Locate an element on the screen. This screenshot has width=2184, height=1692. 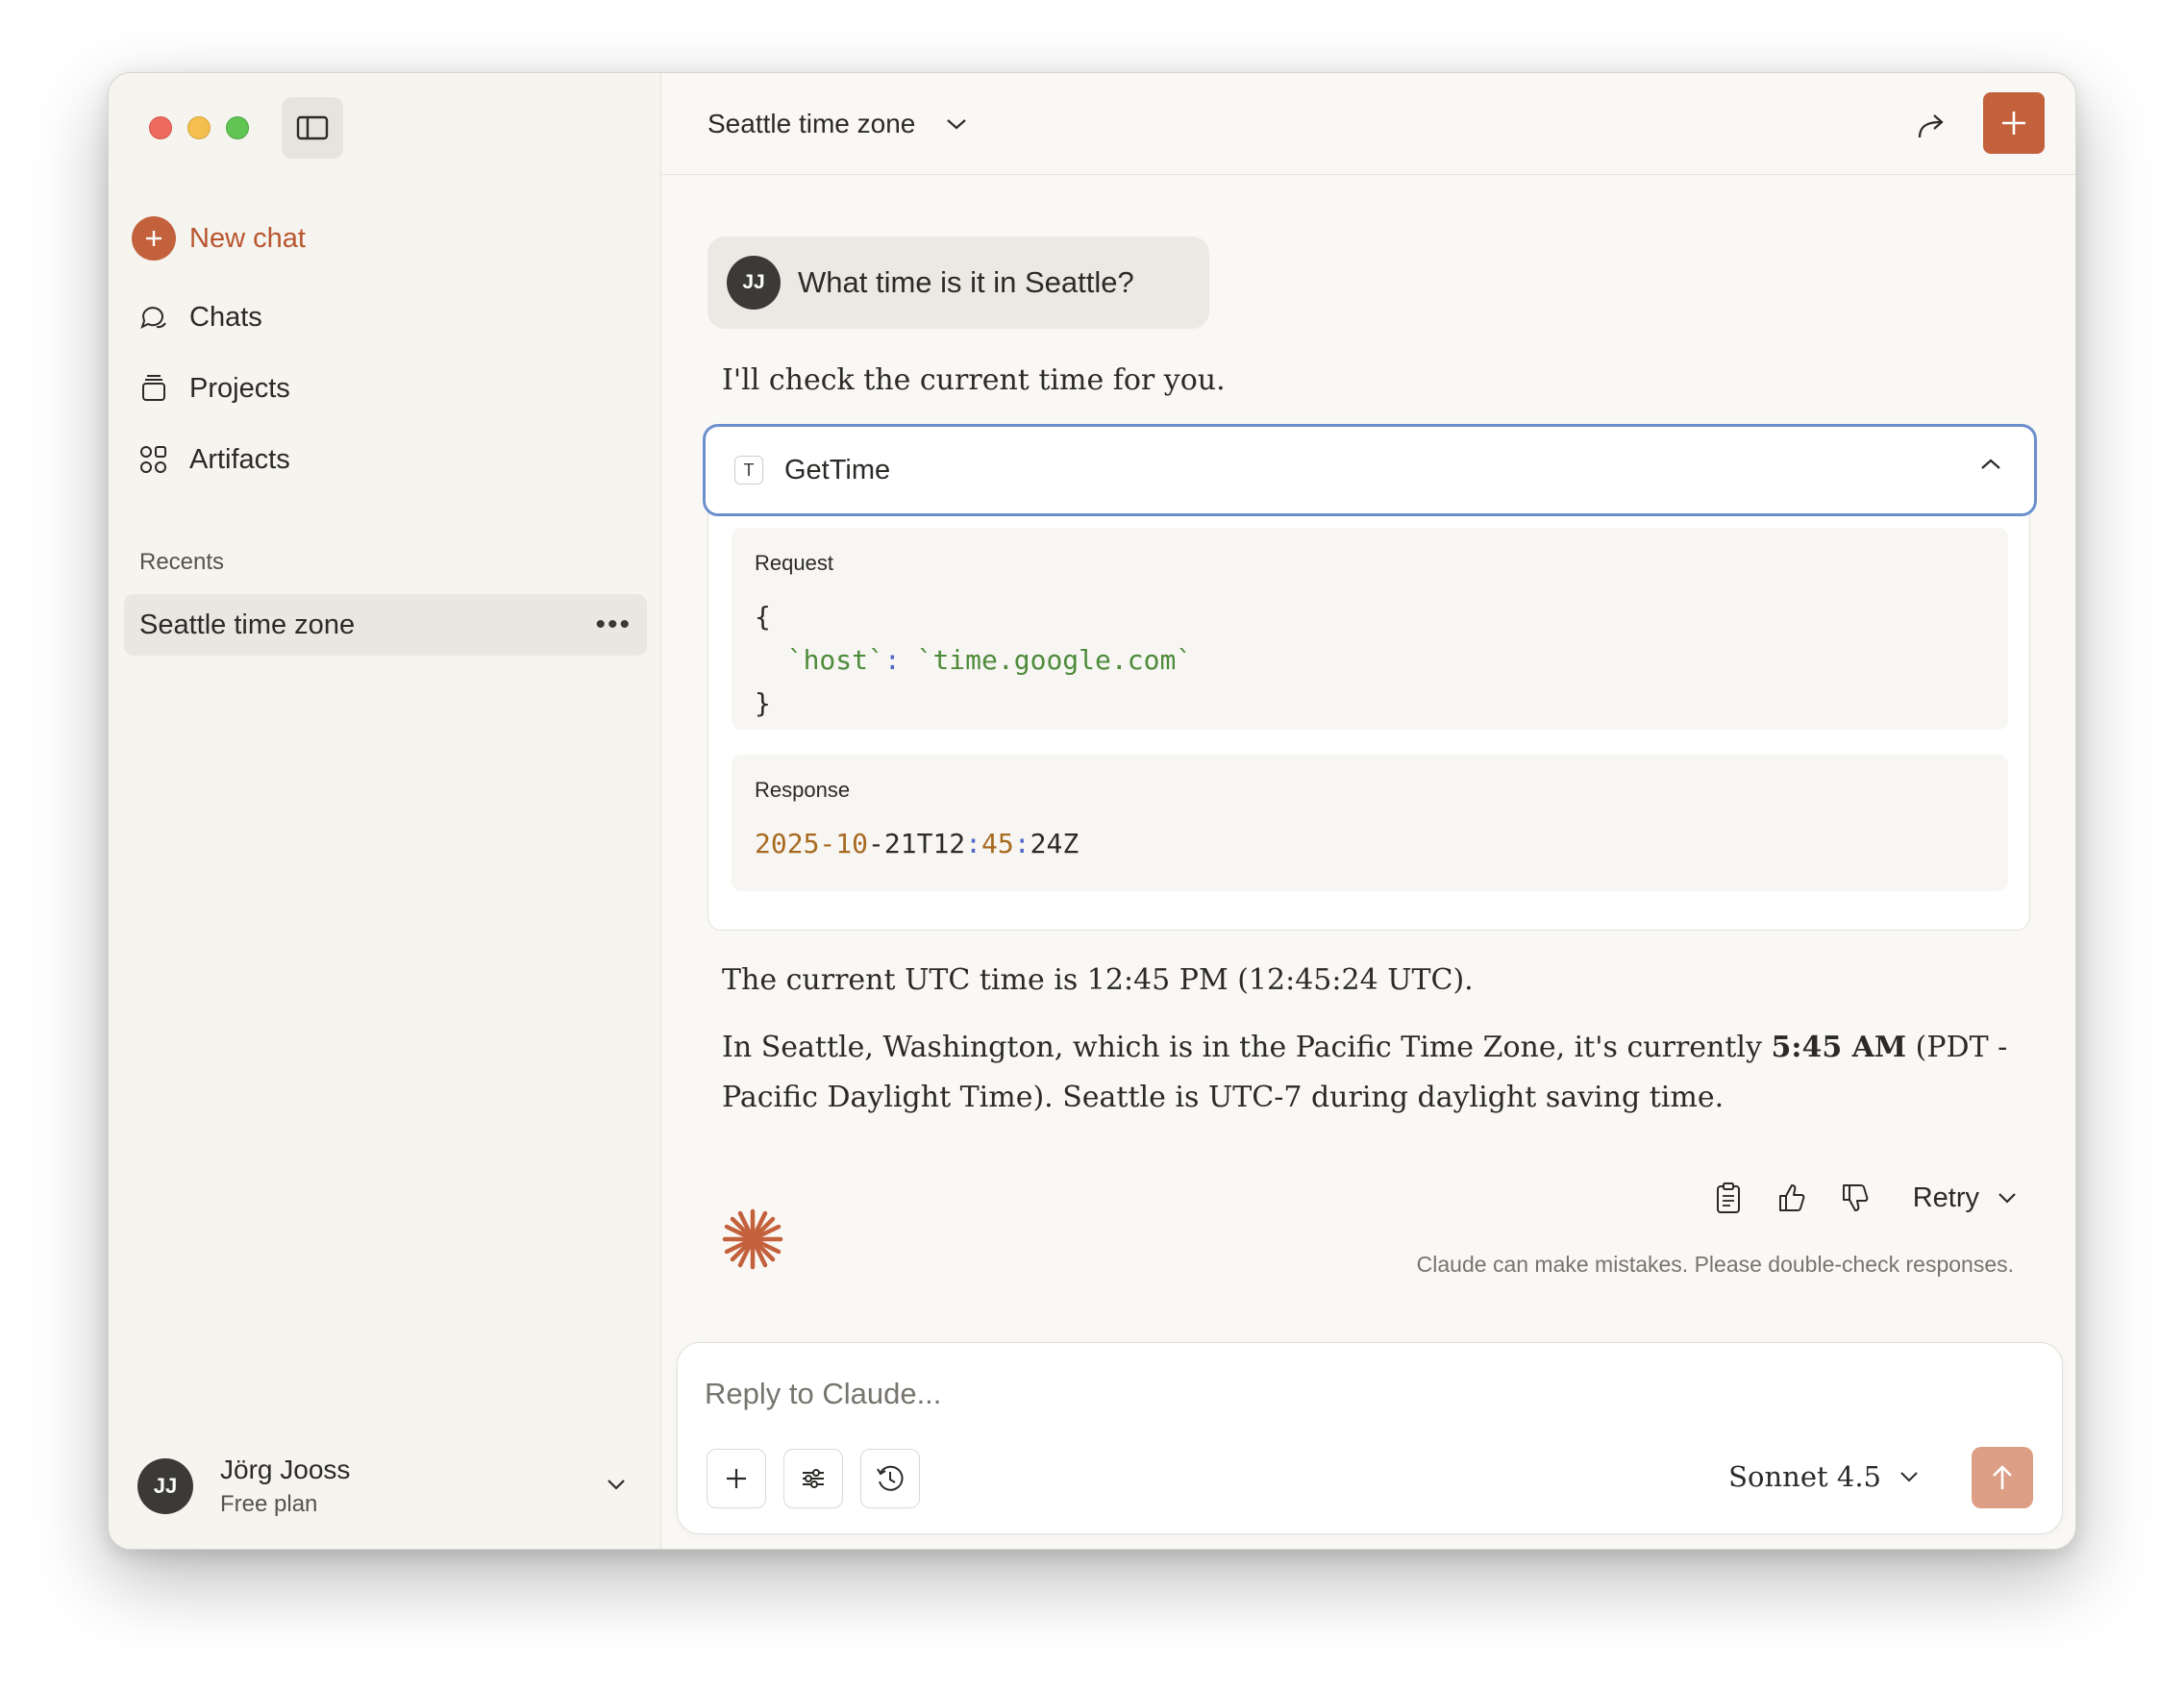
sidebar-item-chats: Chats is located at coordinates (197, 317).